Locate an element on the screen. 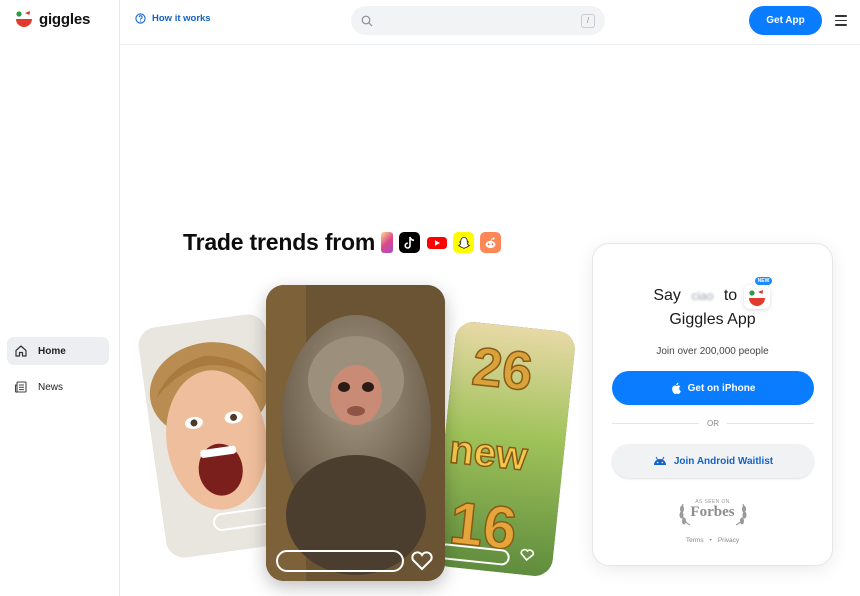  help-circle-icon is located at coordinates (140, 18).